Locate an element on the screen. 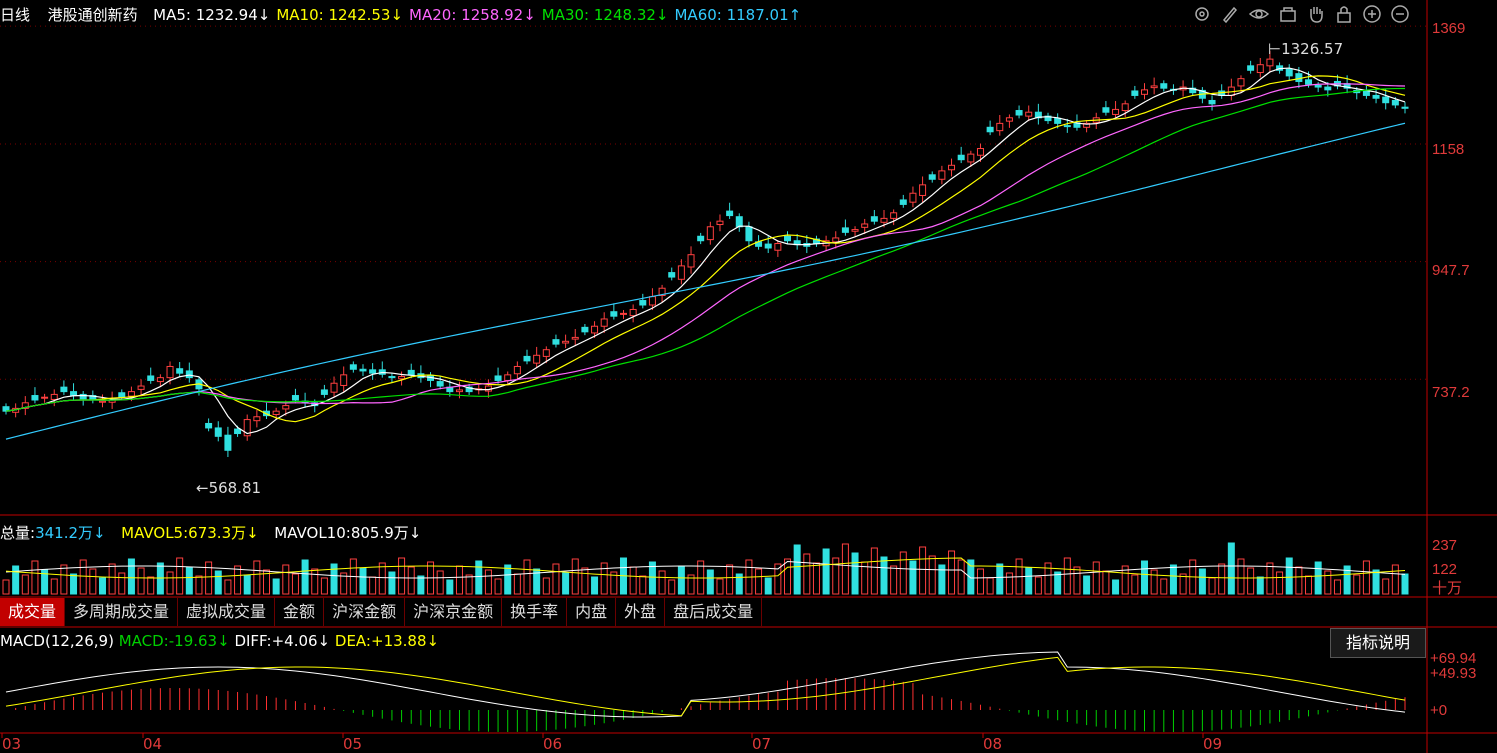 The image size is (1497, 753). tab-0: 成交量 is located at coordinates (33, 612).